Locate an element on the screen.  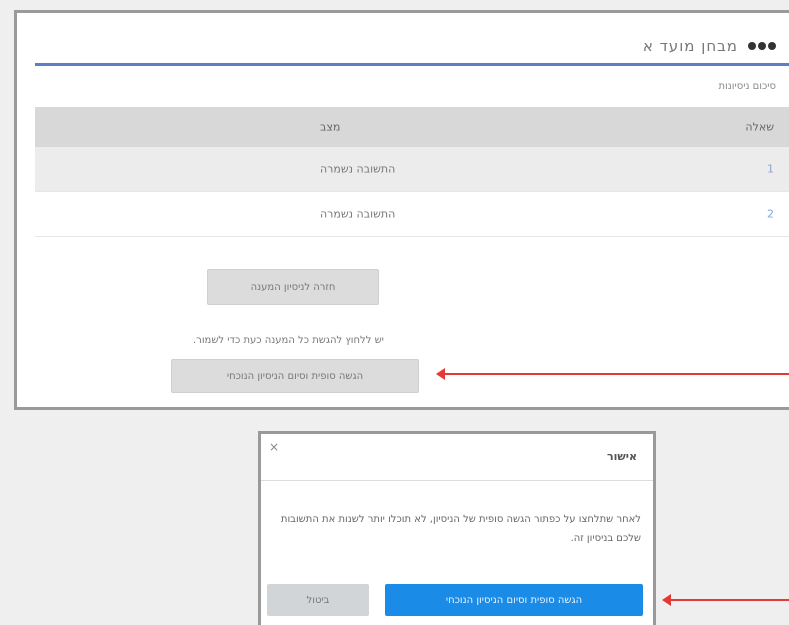
confirm-submit-button: הגשה סופית וסיום הניסיון הנוכחי is located at coordinates (514, 600).